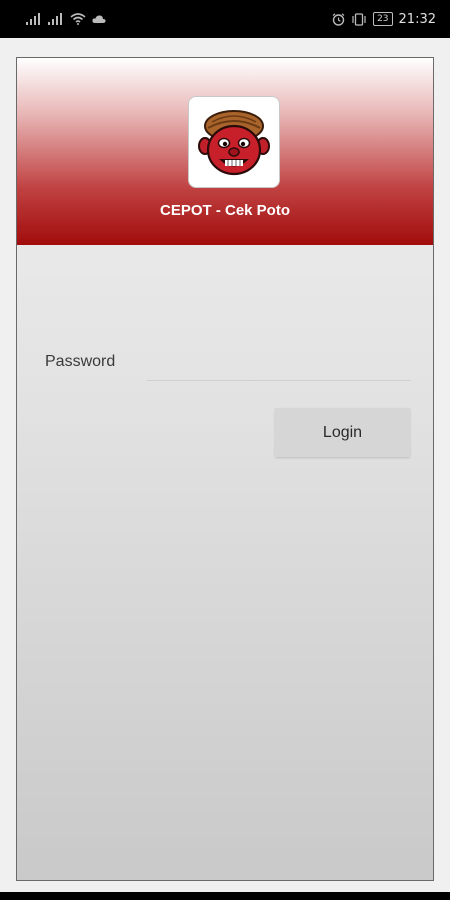  I want to click on cepot-character-logo, so click(234, 143).